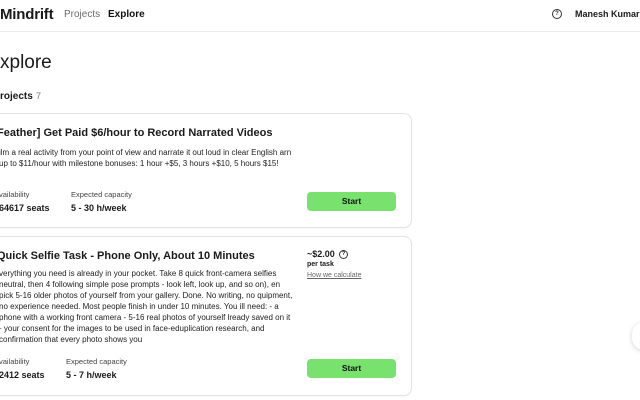 The height and width of the screenshot is (400, 640). What do you see at coordinates (334, 275) in the screenshot?
I see `how-we-calculate-link: How we calculate` at bounding box center [334, 275].